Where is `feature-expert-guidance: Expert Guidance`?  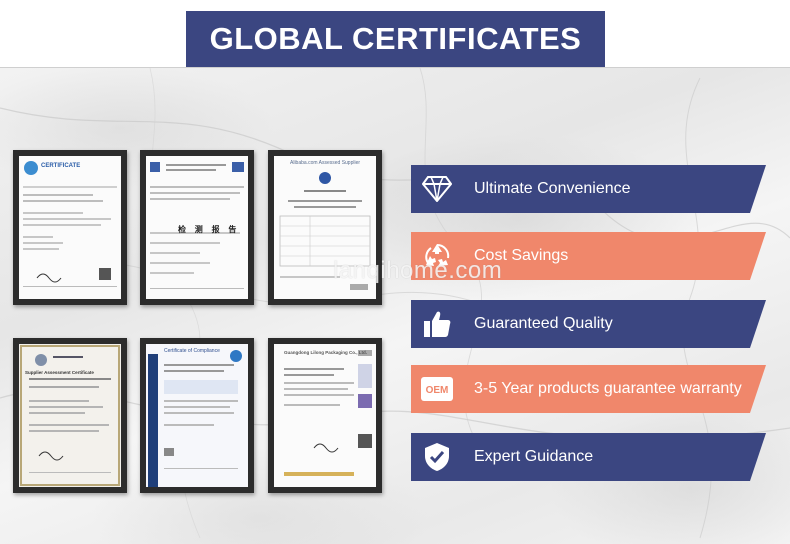
feature-expert-guidance: Expert Guidance is located at coordinates (588, 457).